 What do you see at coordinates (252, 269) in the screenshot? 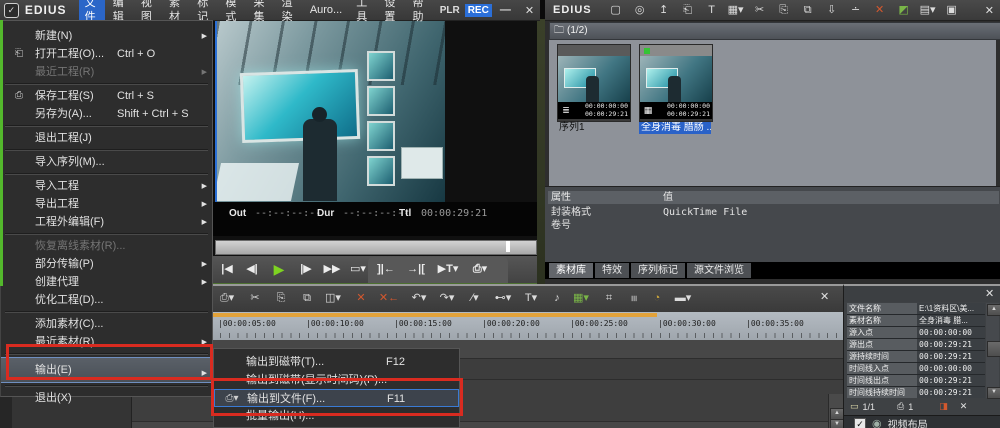
I see `previous-frame-button: ◀|` at bounding box center [252, 269].